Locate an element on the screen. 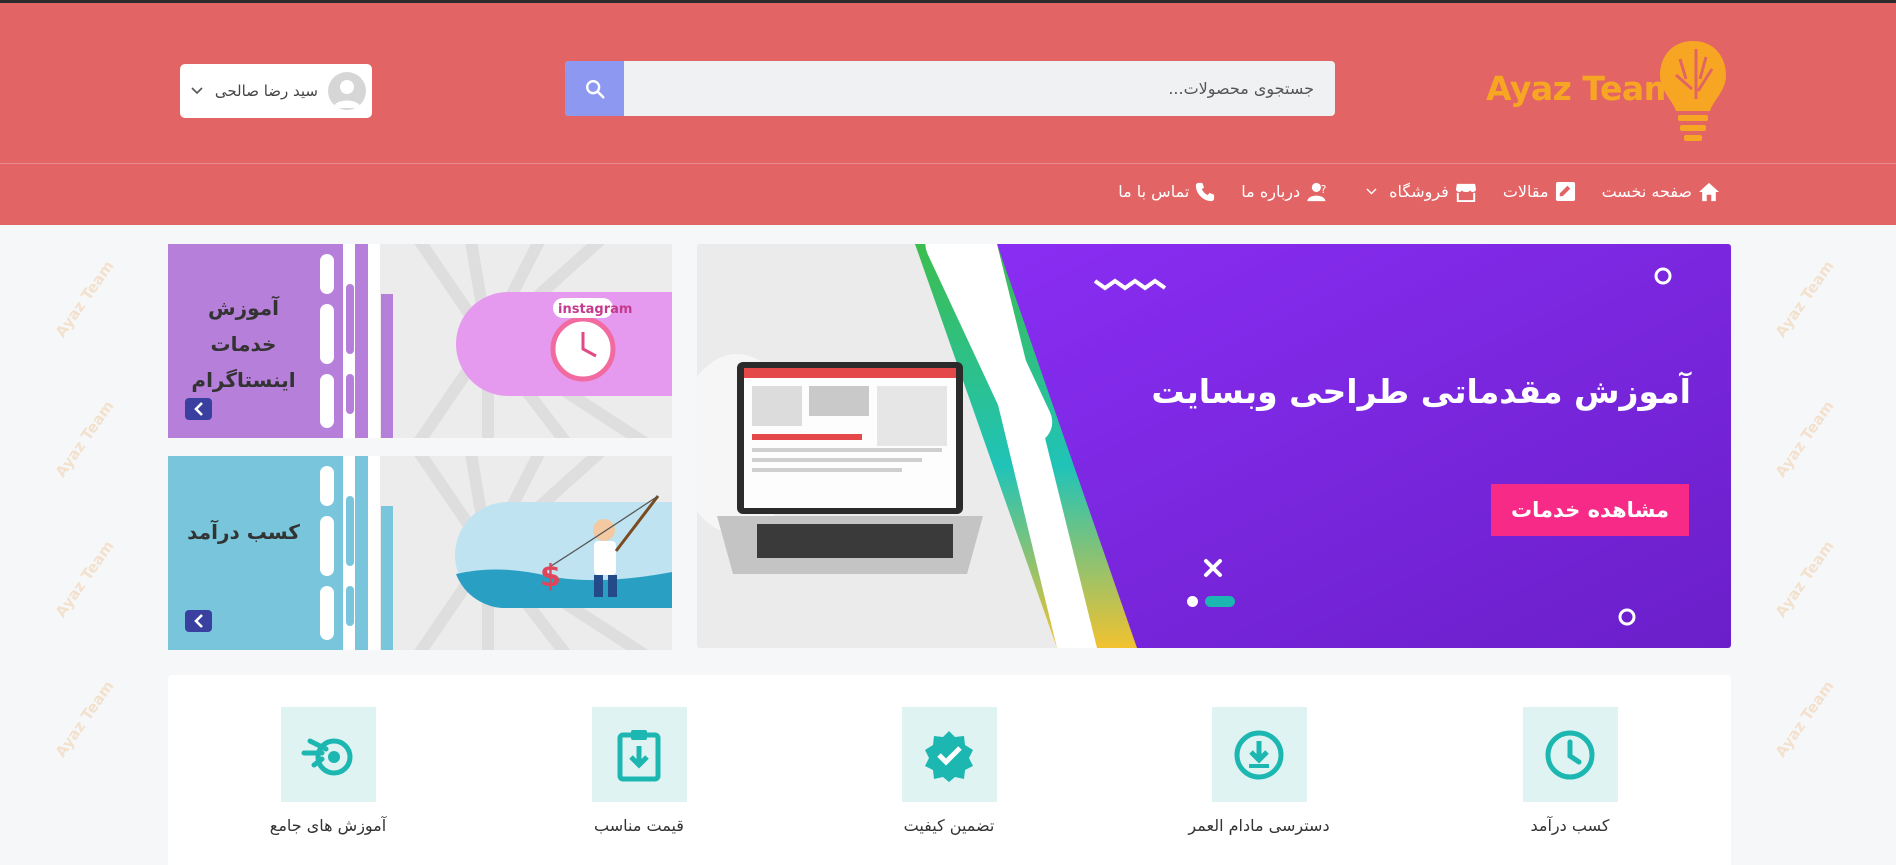 The width and height of the screenshot is (1896, 865). phone-icon is located at coordinates (1205, 191).